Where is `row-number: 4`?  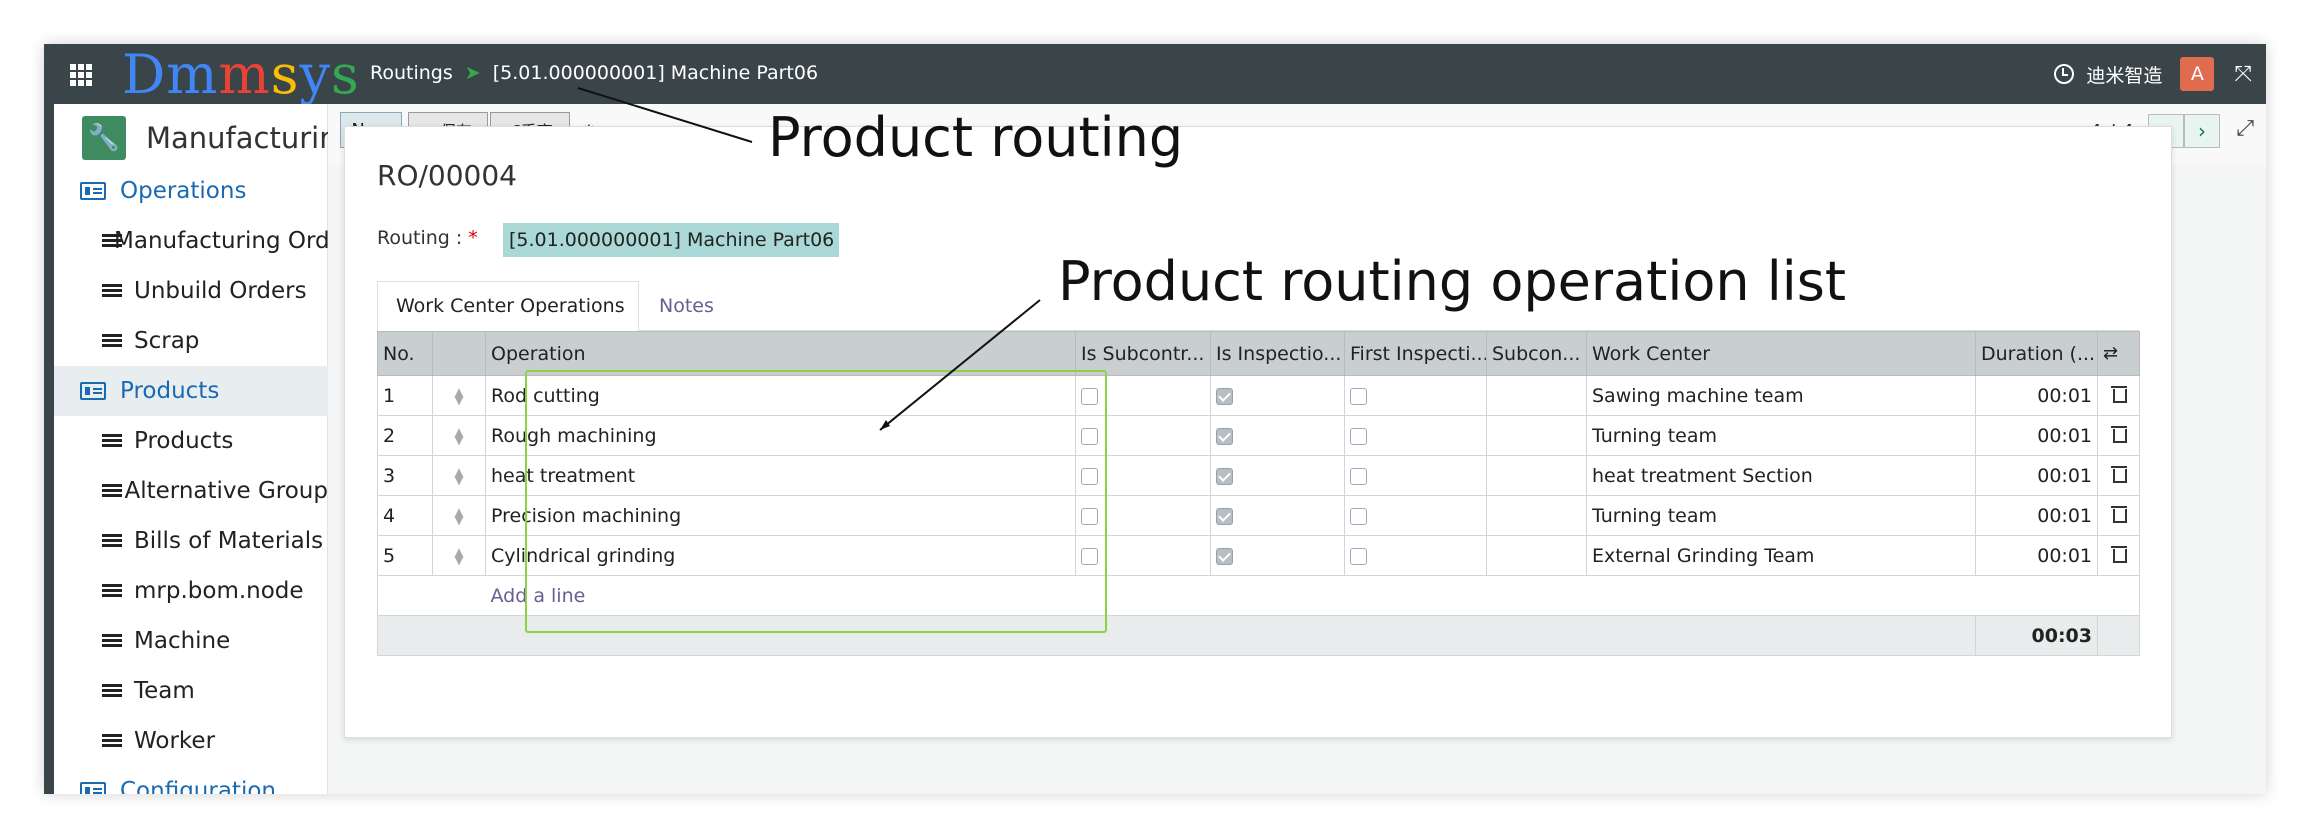
row-number: 4 is located at coordinates (405, 515).